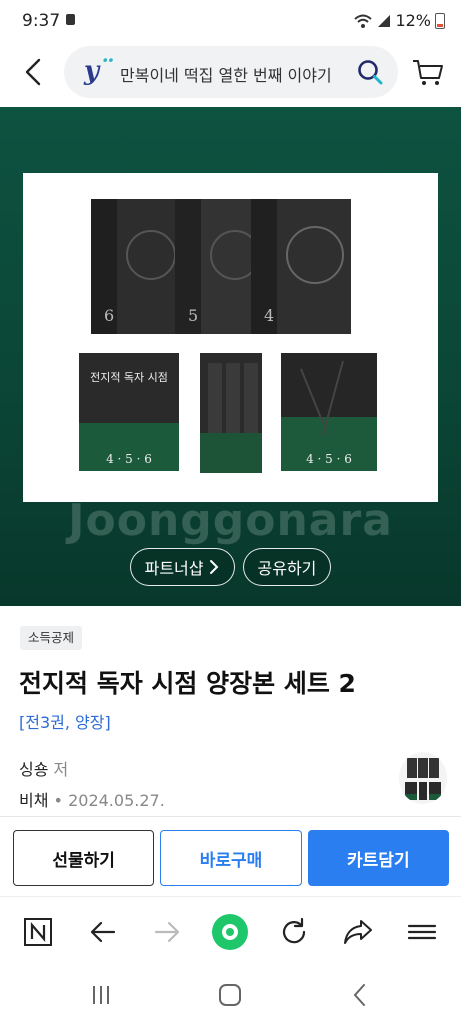  What do you see at coordinates (109, 315) in the screenshot?
I see `svg-text: 6` at bounding box center [109, 315].